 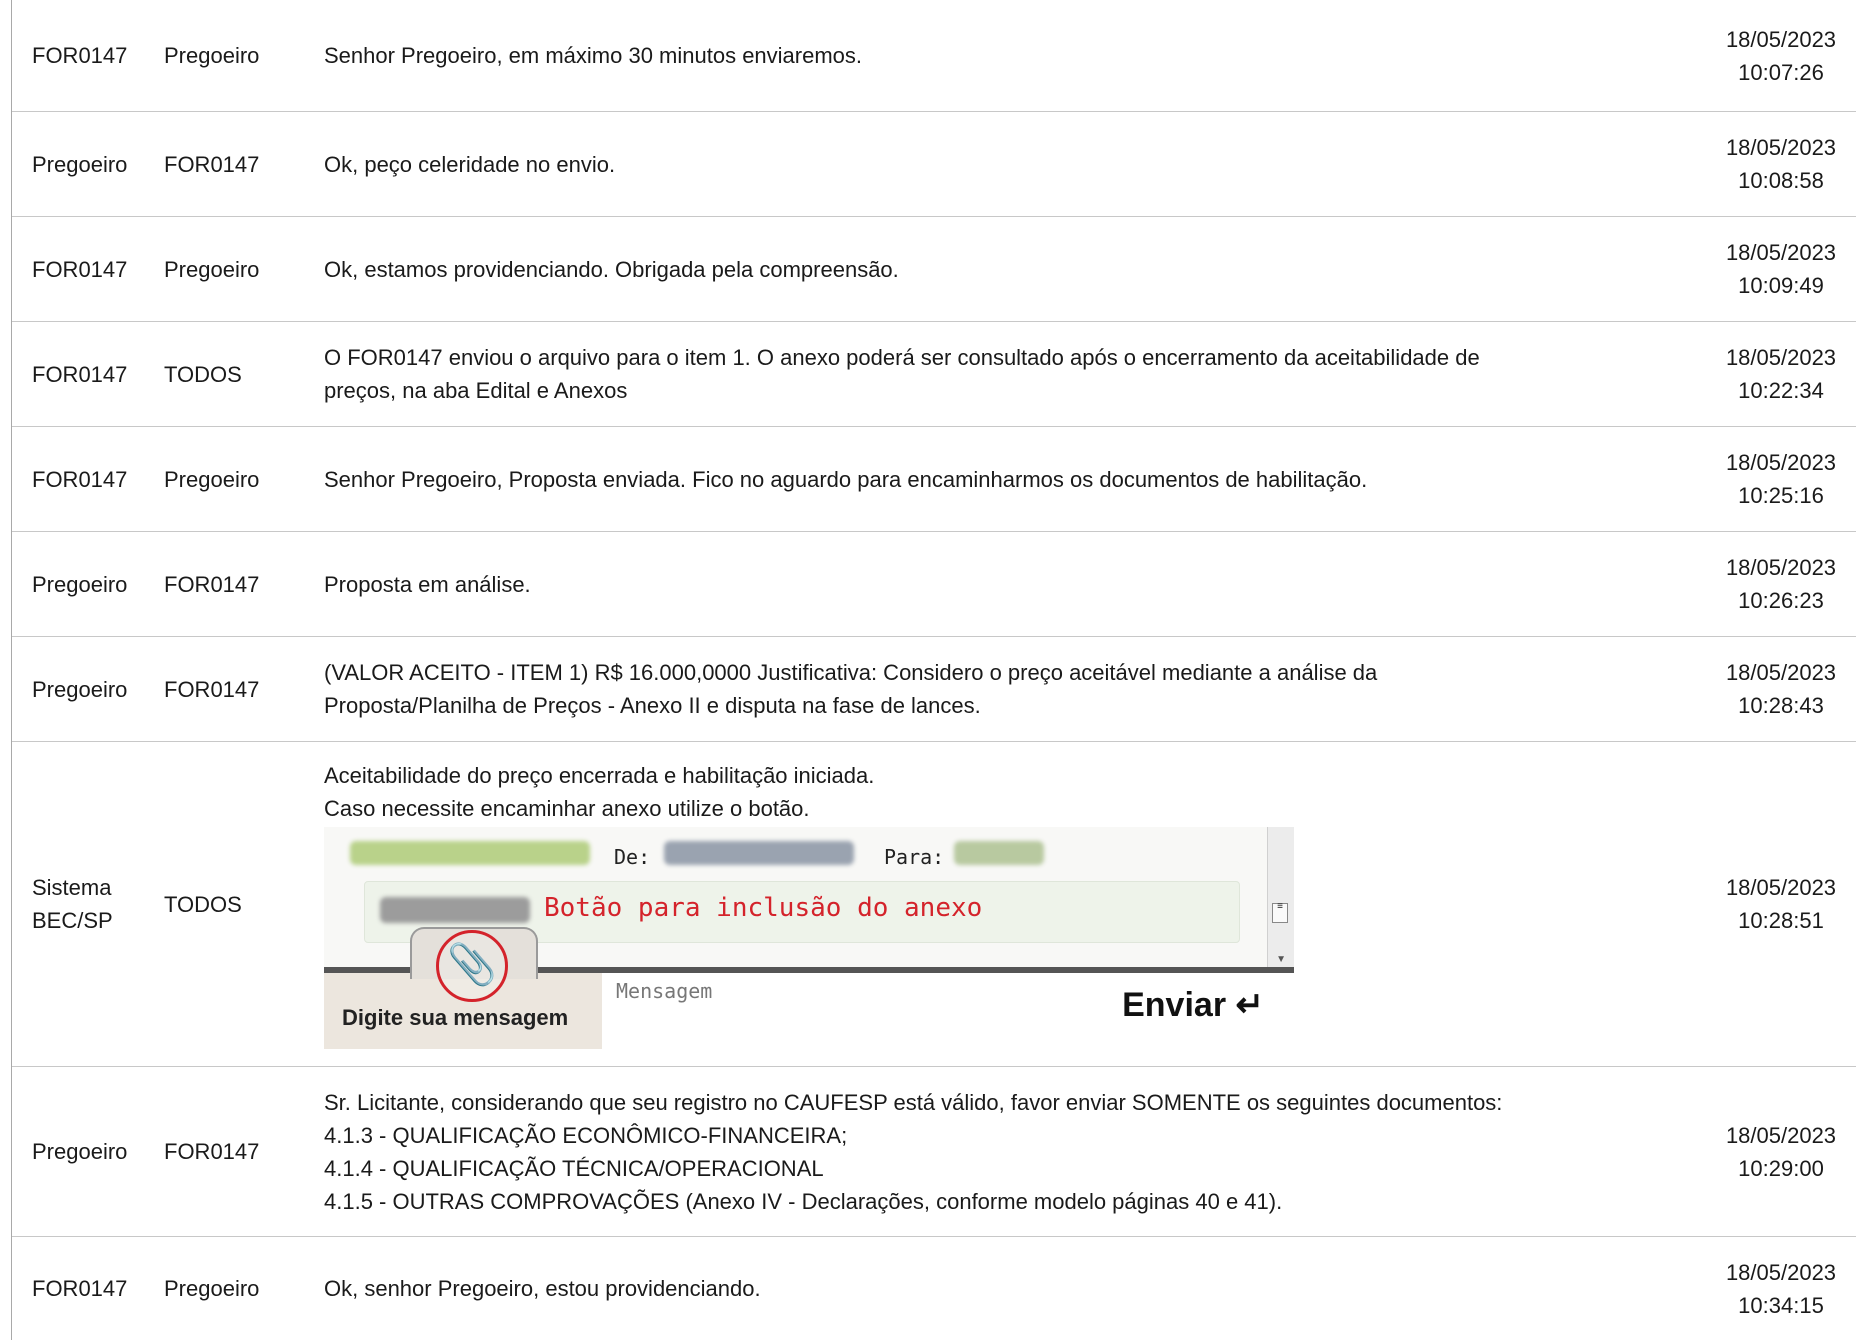 What do you see at coordinates (470, 853) in the screenshot?
I see `blurred-date` at bounding box center [470, 853].